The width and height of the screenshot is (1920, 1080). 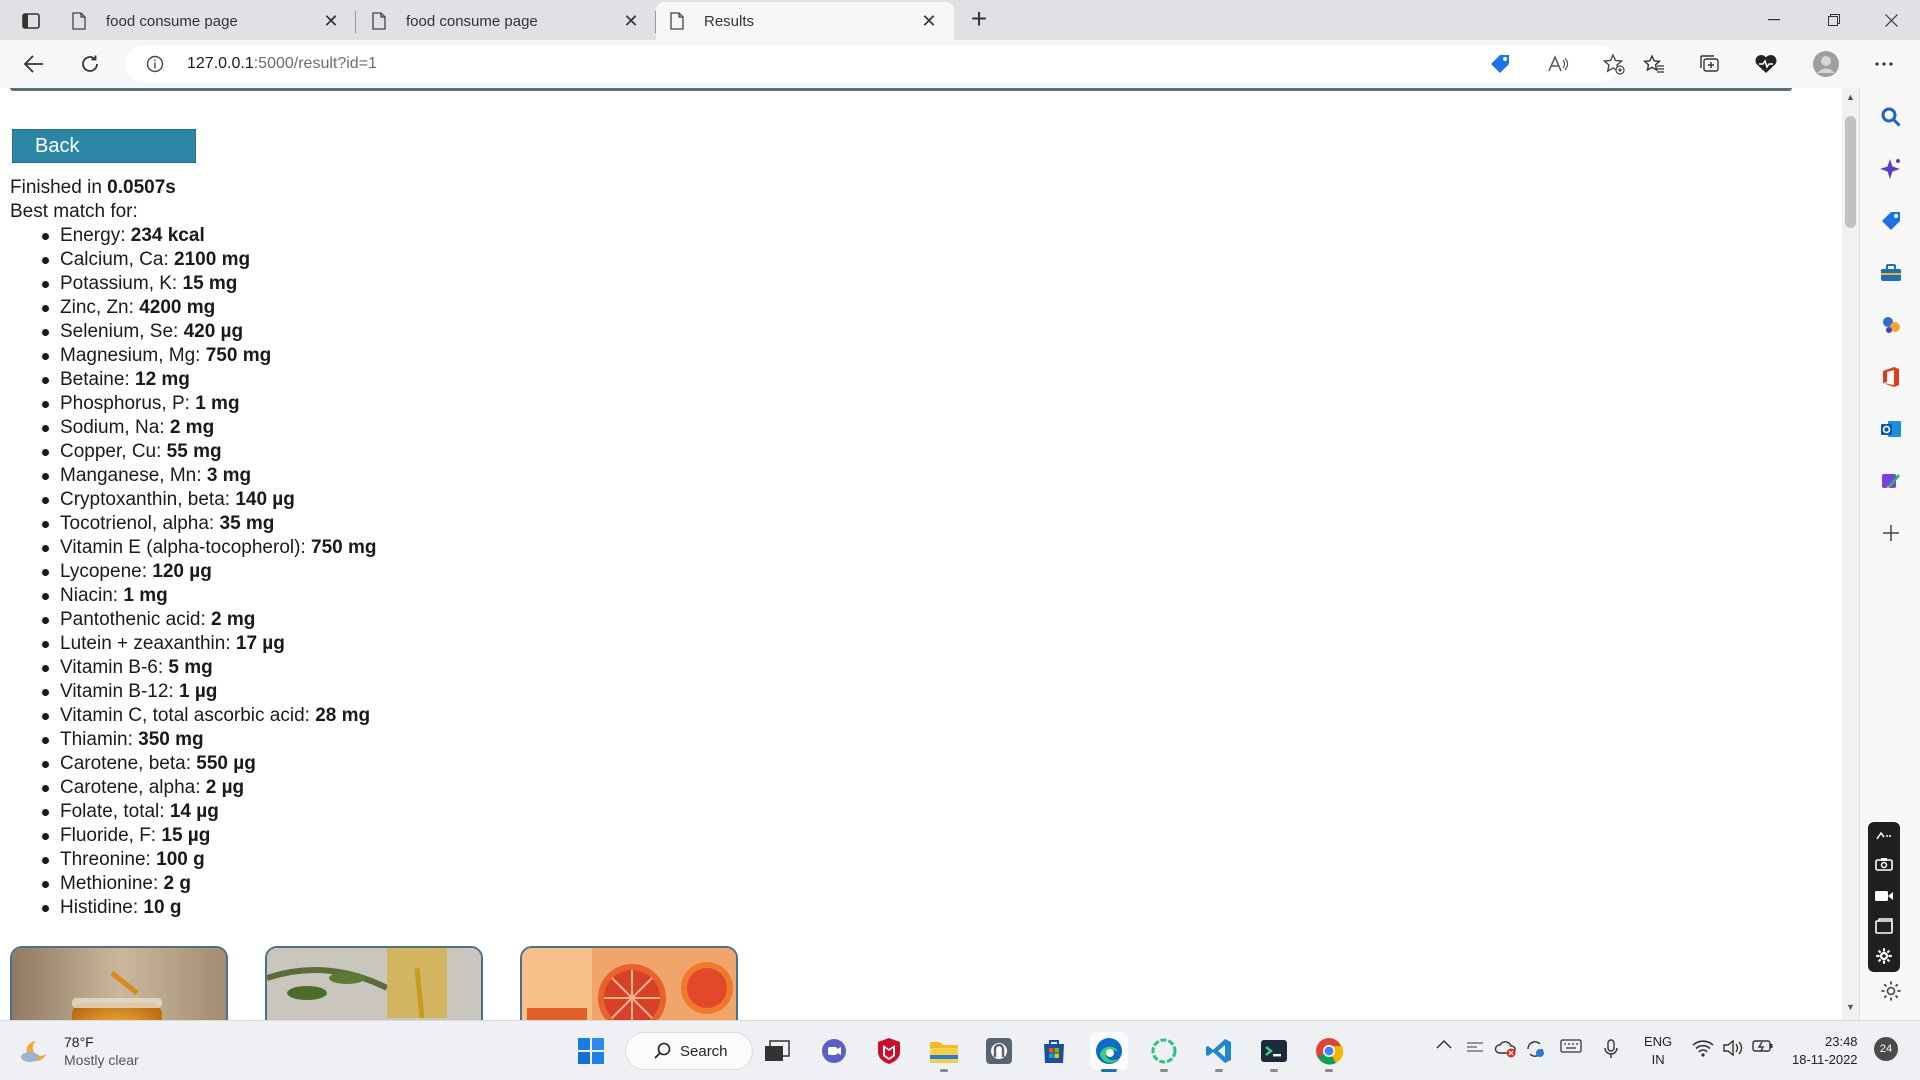 I want to click on capture-menu-icon, so click(x=1884, y=836).